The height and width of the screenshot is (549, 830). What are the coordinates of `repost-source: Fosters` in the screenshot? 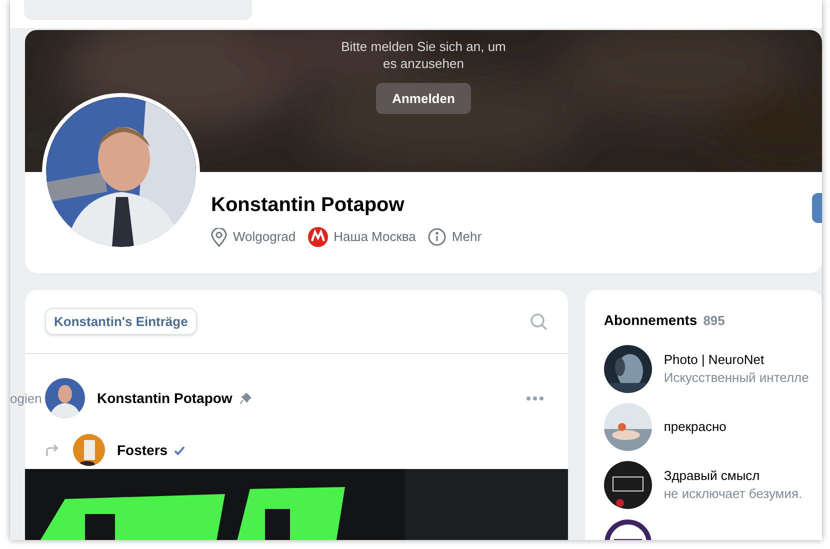 It's located at (142, 450).